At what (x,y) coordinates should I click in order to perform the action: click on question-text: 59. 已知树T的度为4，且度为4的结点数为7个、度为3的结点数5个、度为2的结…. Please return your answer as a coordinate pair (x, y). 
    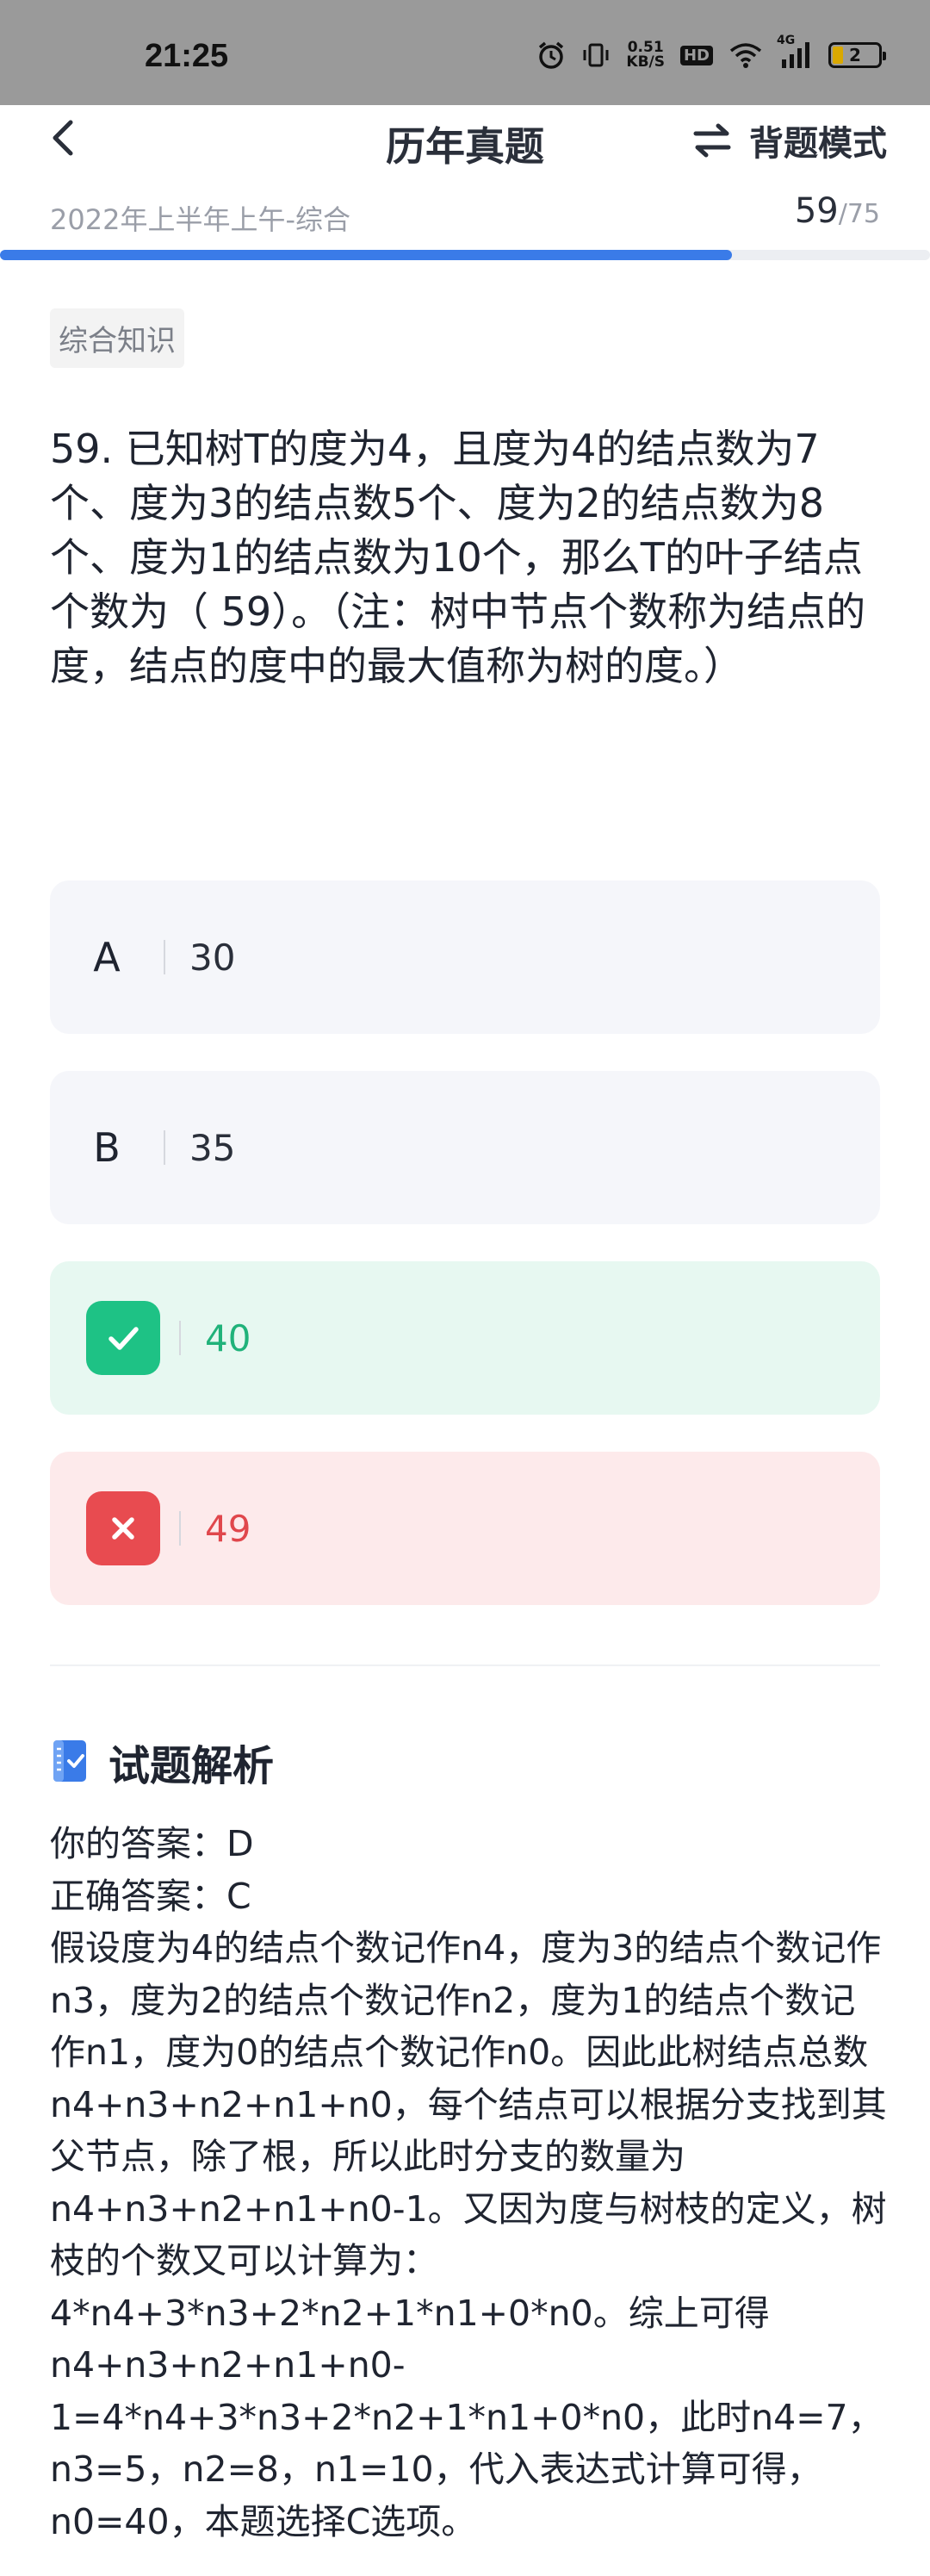
    Looking at the image, I should click on (458, 558).